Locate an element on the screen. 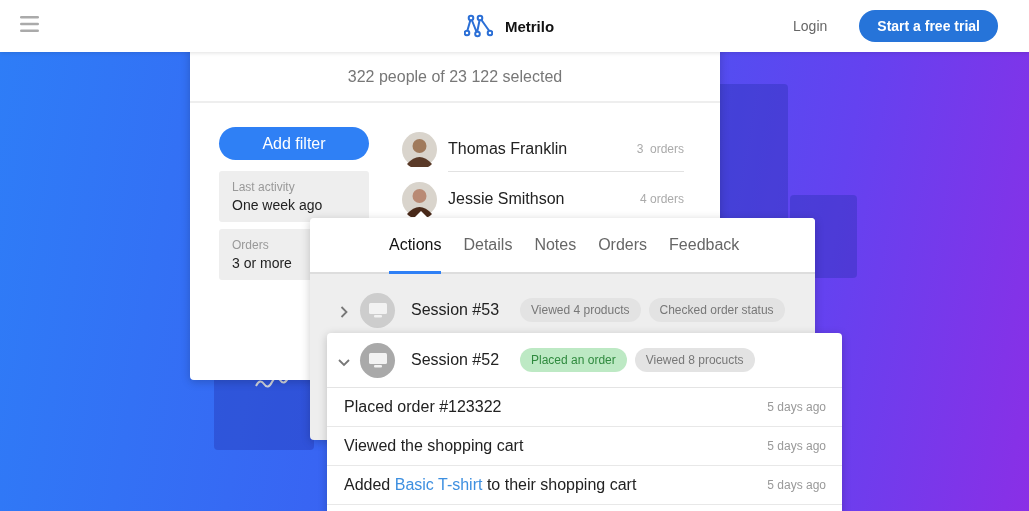  tag: Checked order status is located at coordinates (716, 310).